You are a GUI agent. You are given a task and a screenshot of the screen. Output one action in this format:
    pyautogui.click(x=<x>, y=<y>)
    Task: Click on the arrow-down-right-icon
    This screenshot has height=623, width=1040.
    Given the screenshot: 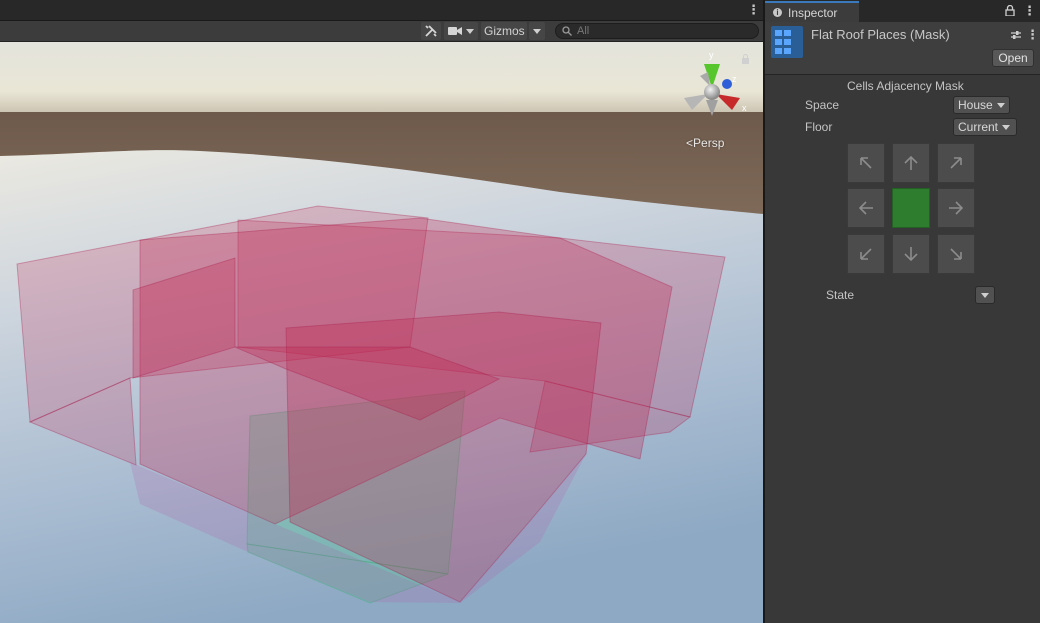 What is the action you would take?
    pyautogui.click(x=956, y=254)
    